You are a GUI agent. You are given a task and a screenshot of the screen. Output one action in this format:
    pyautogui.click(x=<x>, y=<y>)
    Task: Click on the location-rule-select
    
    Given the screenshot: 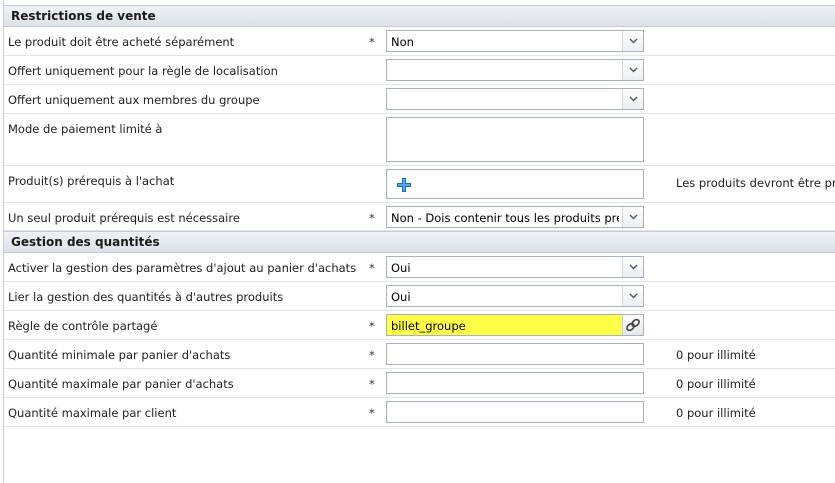 What is the action you would take?
    pyautogui.click(x=515, y=70)
    